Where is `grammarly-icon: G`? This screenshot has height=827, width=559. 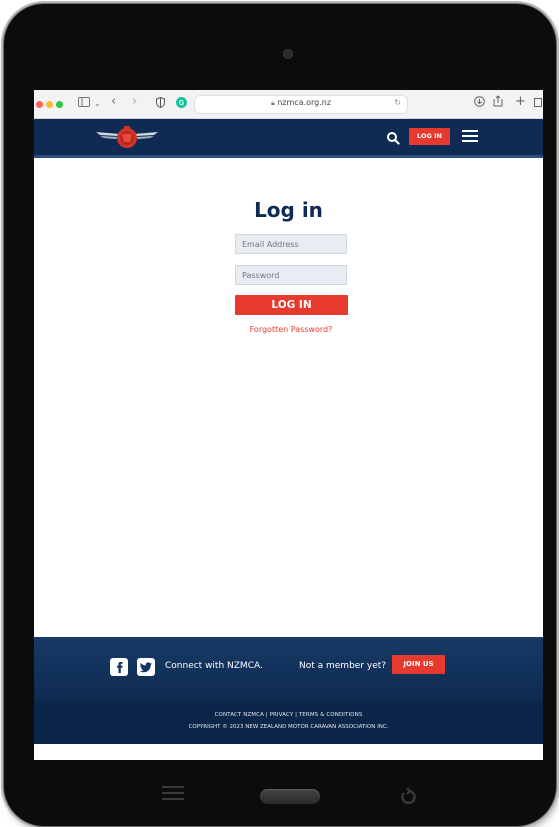
grammarly-icon: G is located at coordinates (181, 105).